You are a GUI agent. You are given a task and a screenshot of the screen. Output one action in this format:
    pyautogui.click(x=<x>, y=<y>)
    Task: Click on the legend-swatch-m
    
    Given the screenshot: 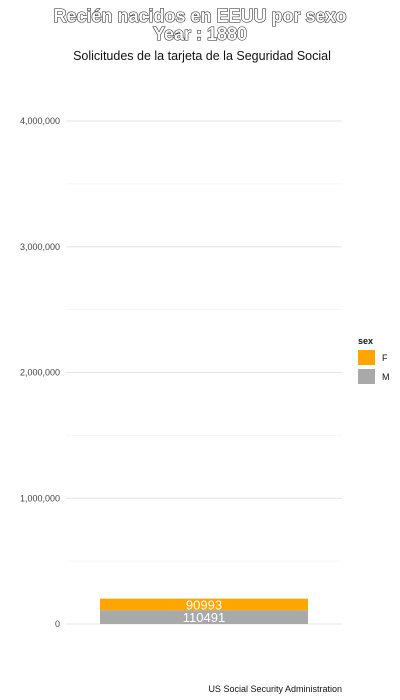 What is the action you would take?
    pyautogui.click(x=366, y=376)
    